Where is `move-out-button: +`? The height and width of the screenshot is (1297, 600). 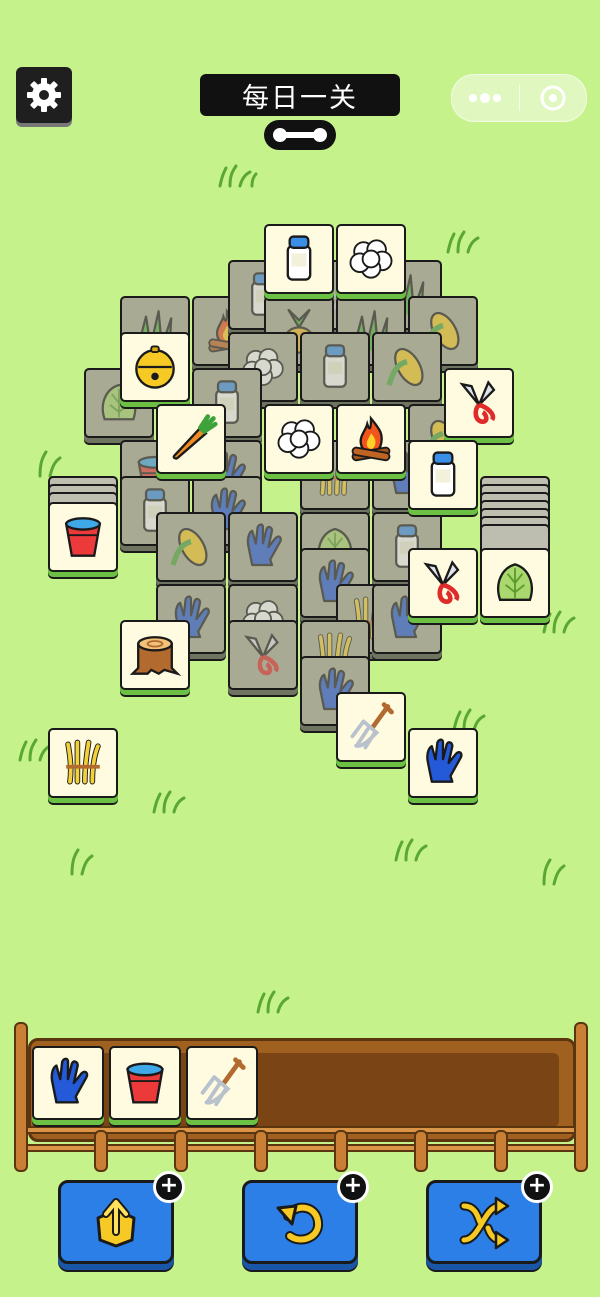 move-out-button: + is located at coordinates (121, 1217).